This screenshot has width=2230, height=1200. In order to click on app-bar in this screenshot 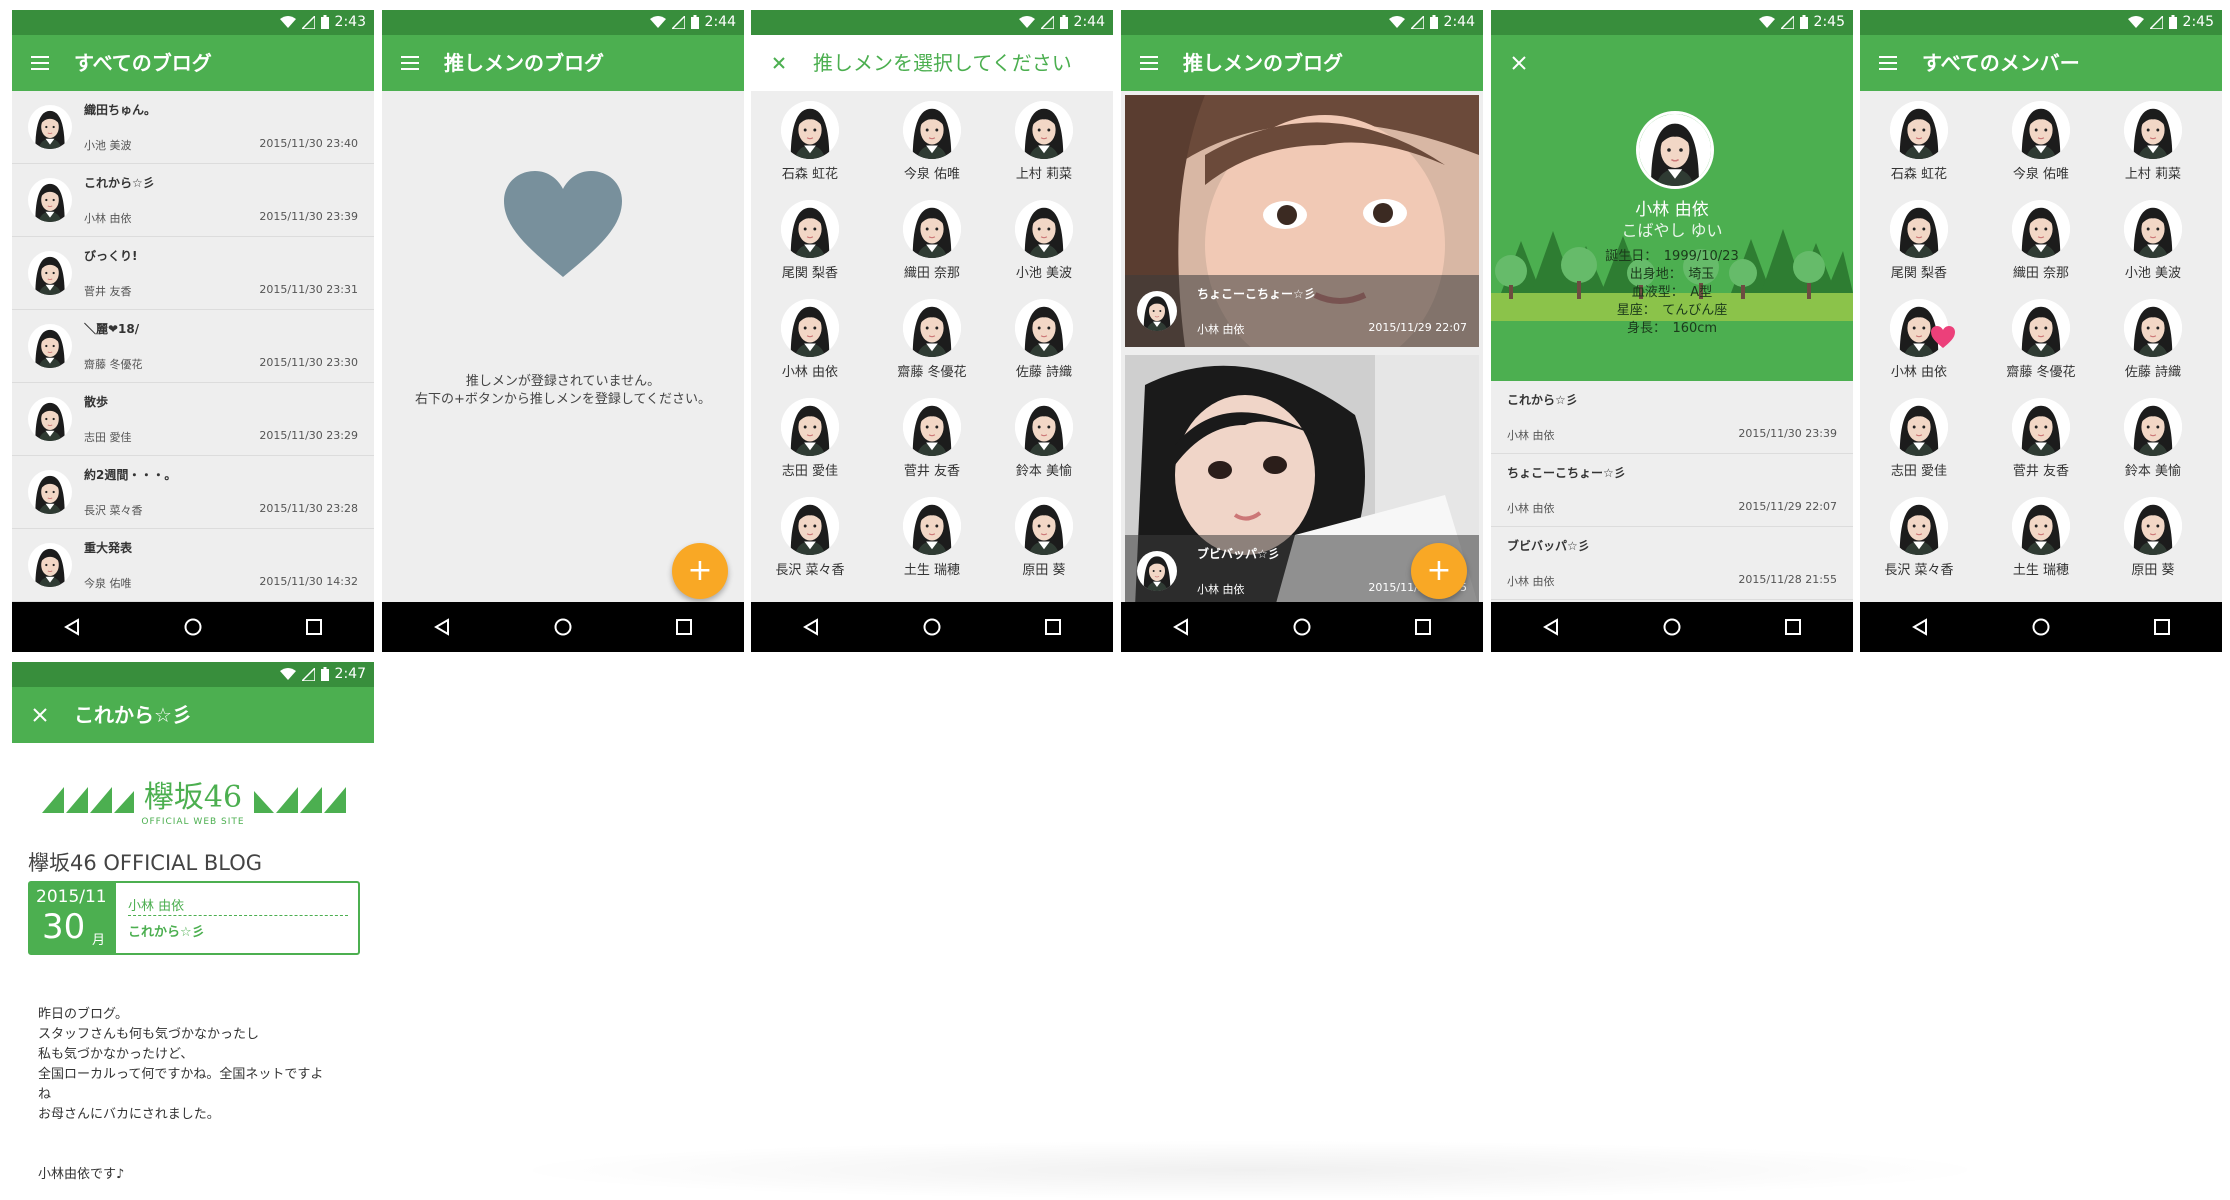, I will do `click(1672, 63)`.